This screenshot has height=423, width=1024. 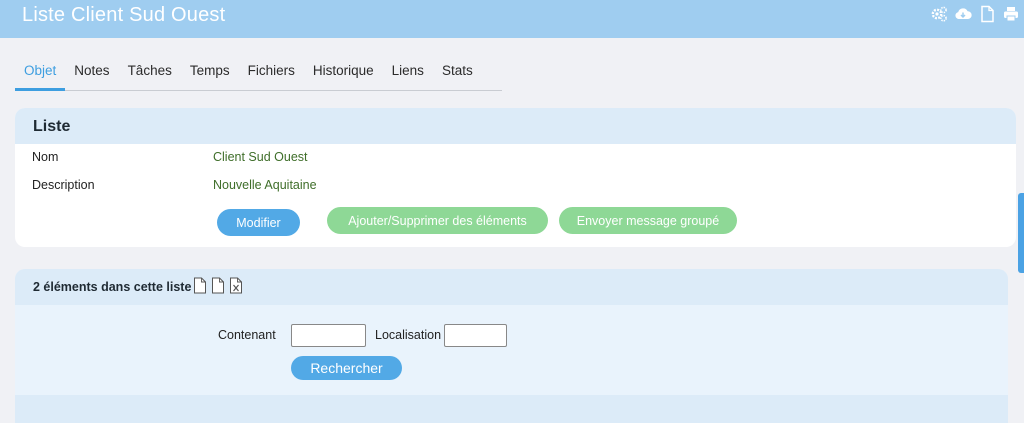 I want to click on tab-liens: Liens, so click(x=408, y=73).